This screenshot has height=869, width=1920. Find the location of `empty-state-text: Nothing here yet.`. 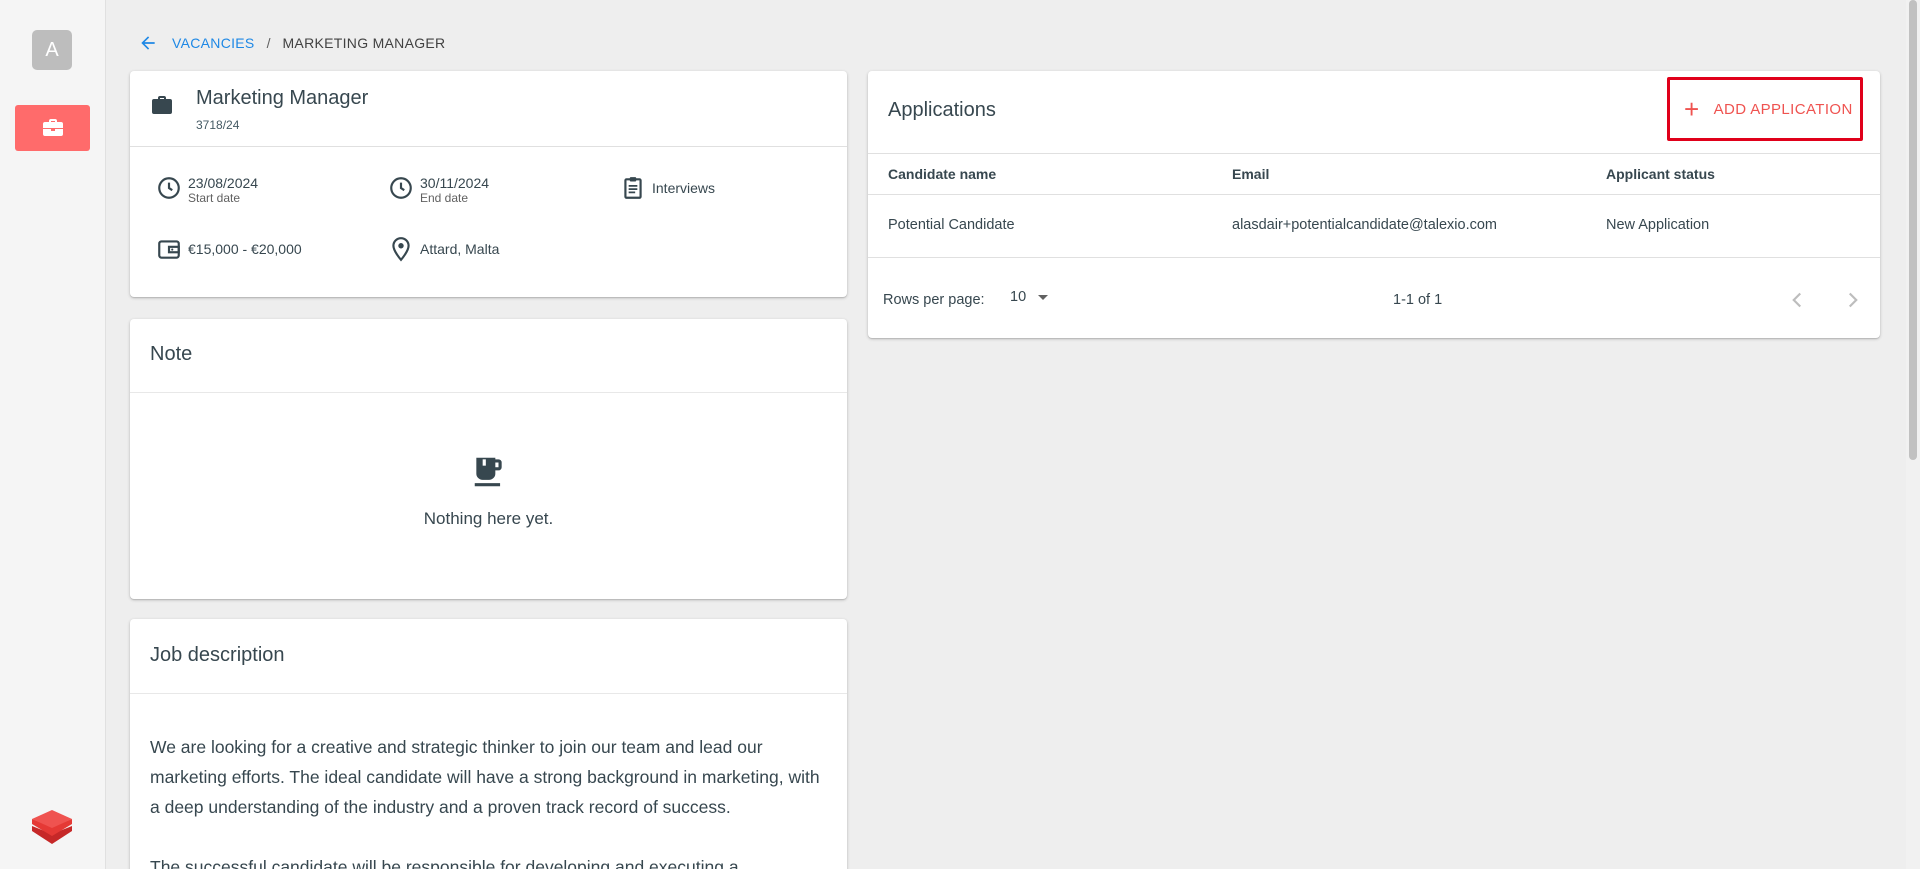

empty-state-text: Nothing here yet. is located at coordinates (488, 518).